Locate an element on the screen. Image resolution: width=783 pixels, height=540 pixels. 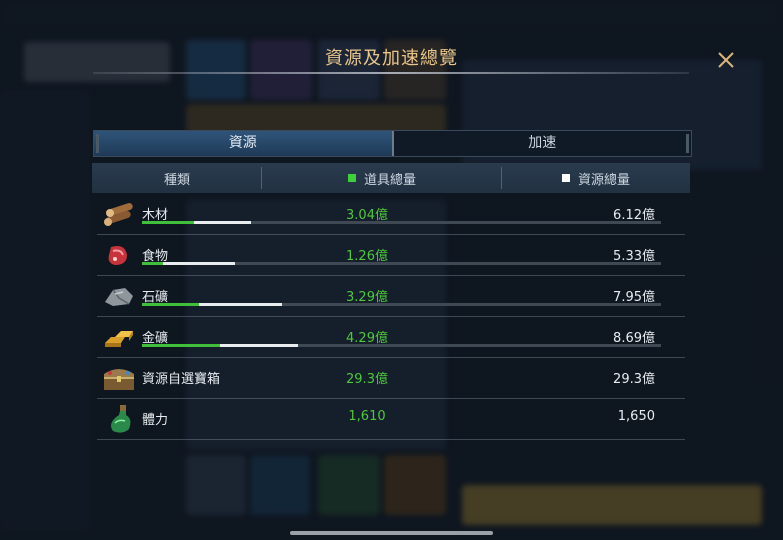
list-item: 金礦 4.29億 8.69億 is located at coordinates (391, 337).